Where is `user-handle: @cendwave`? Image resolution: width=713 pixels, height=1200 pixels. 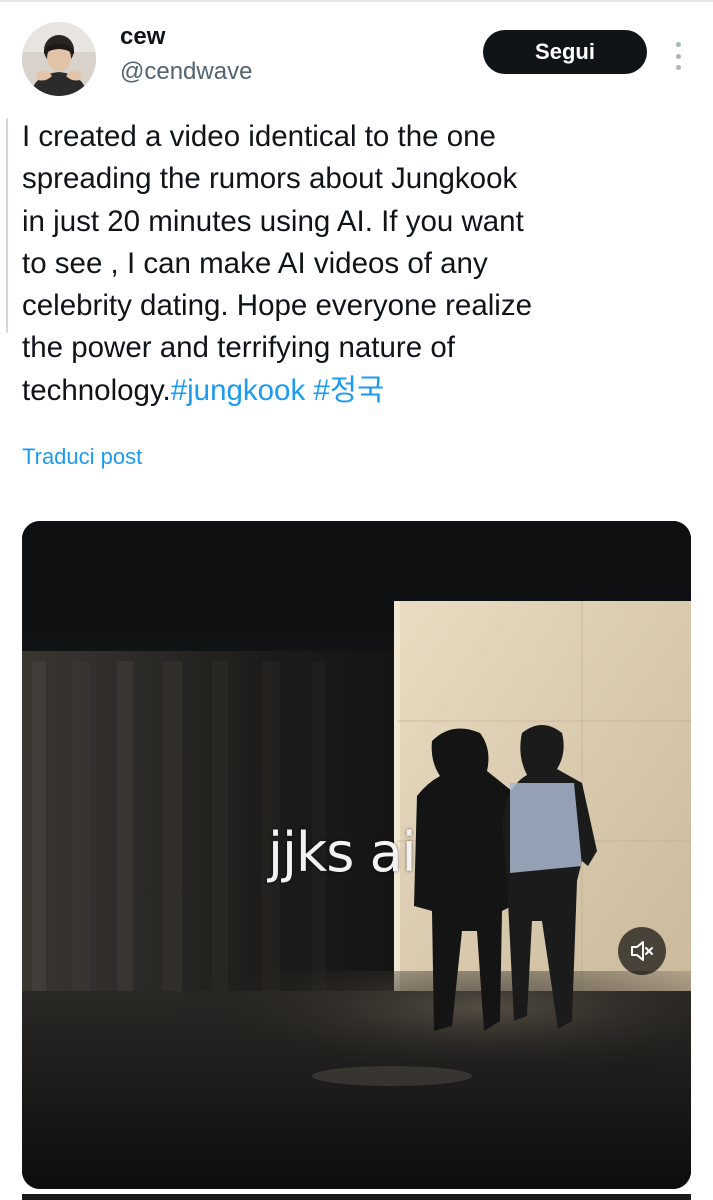
user-handle: @cendwave is located at coordinates (186, 72).